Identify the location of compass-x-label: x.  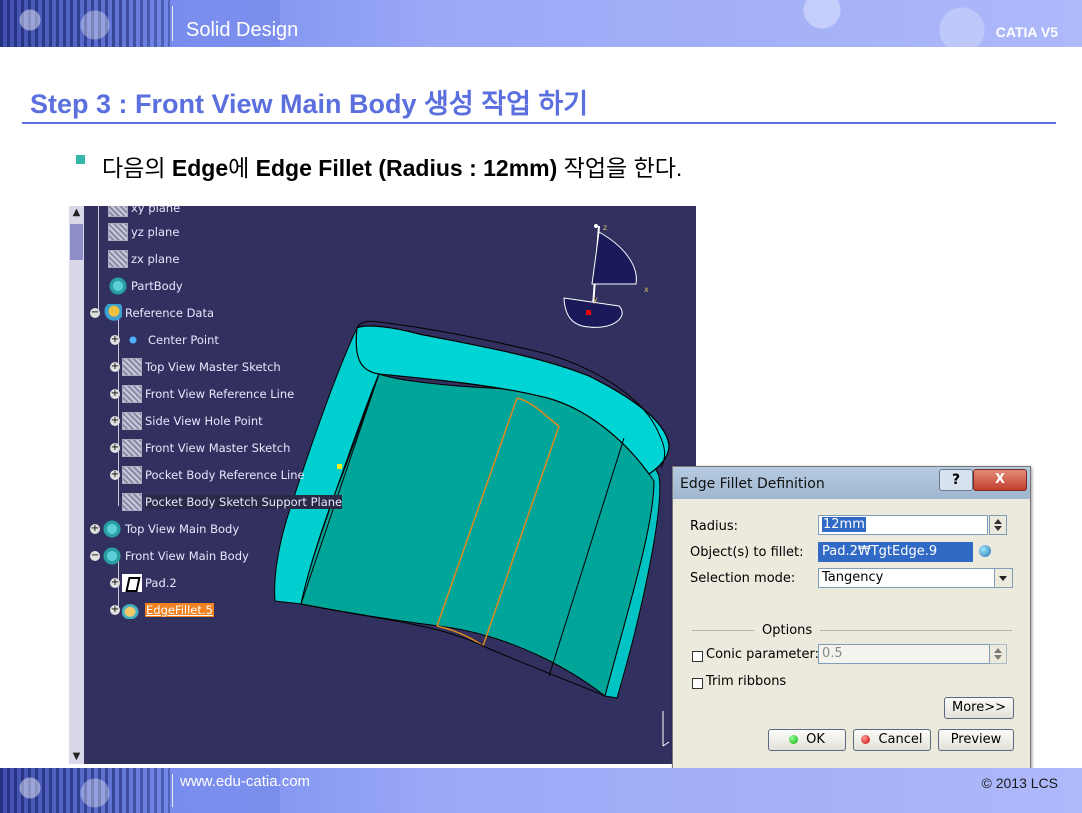
(646, 289).